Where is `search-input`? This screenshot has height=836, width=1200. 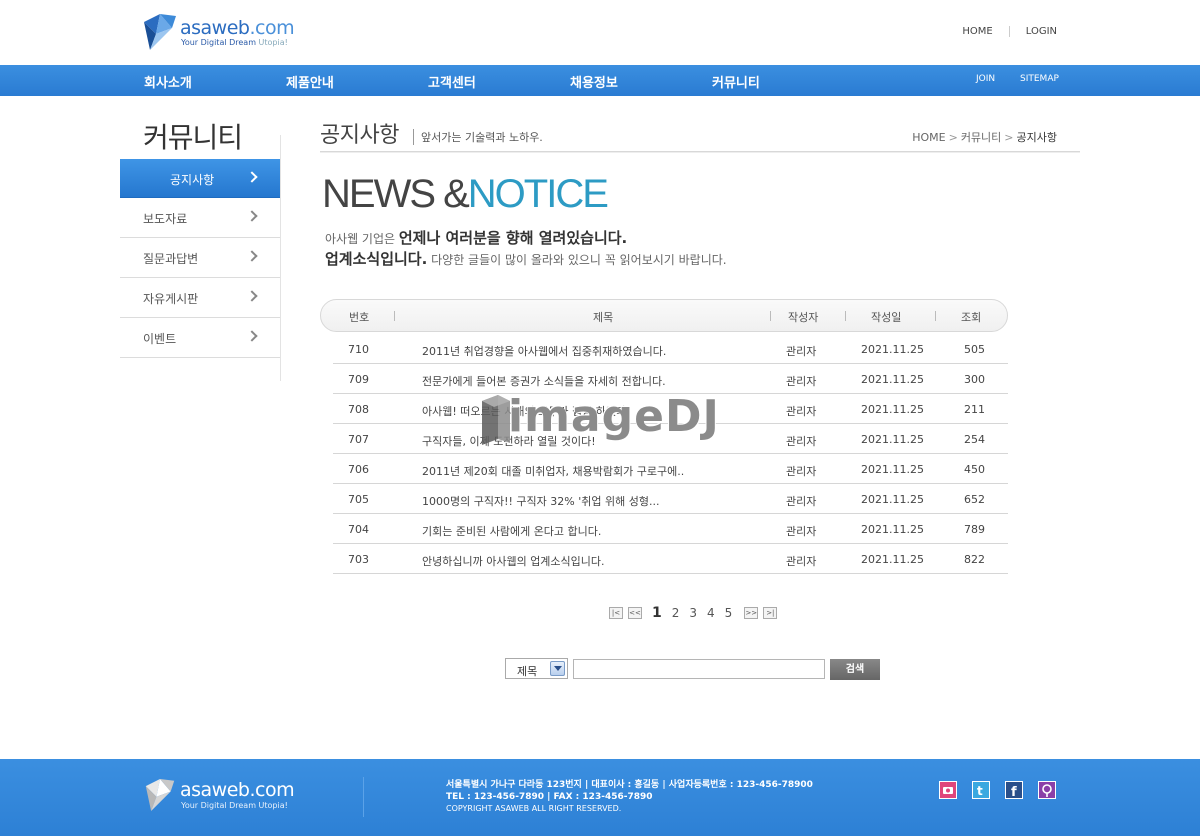
search-input is located at coordinates (699, 669).